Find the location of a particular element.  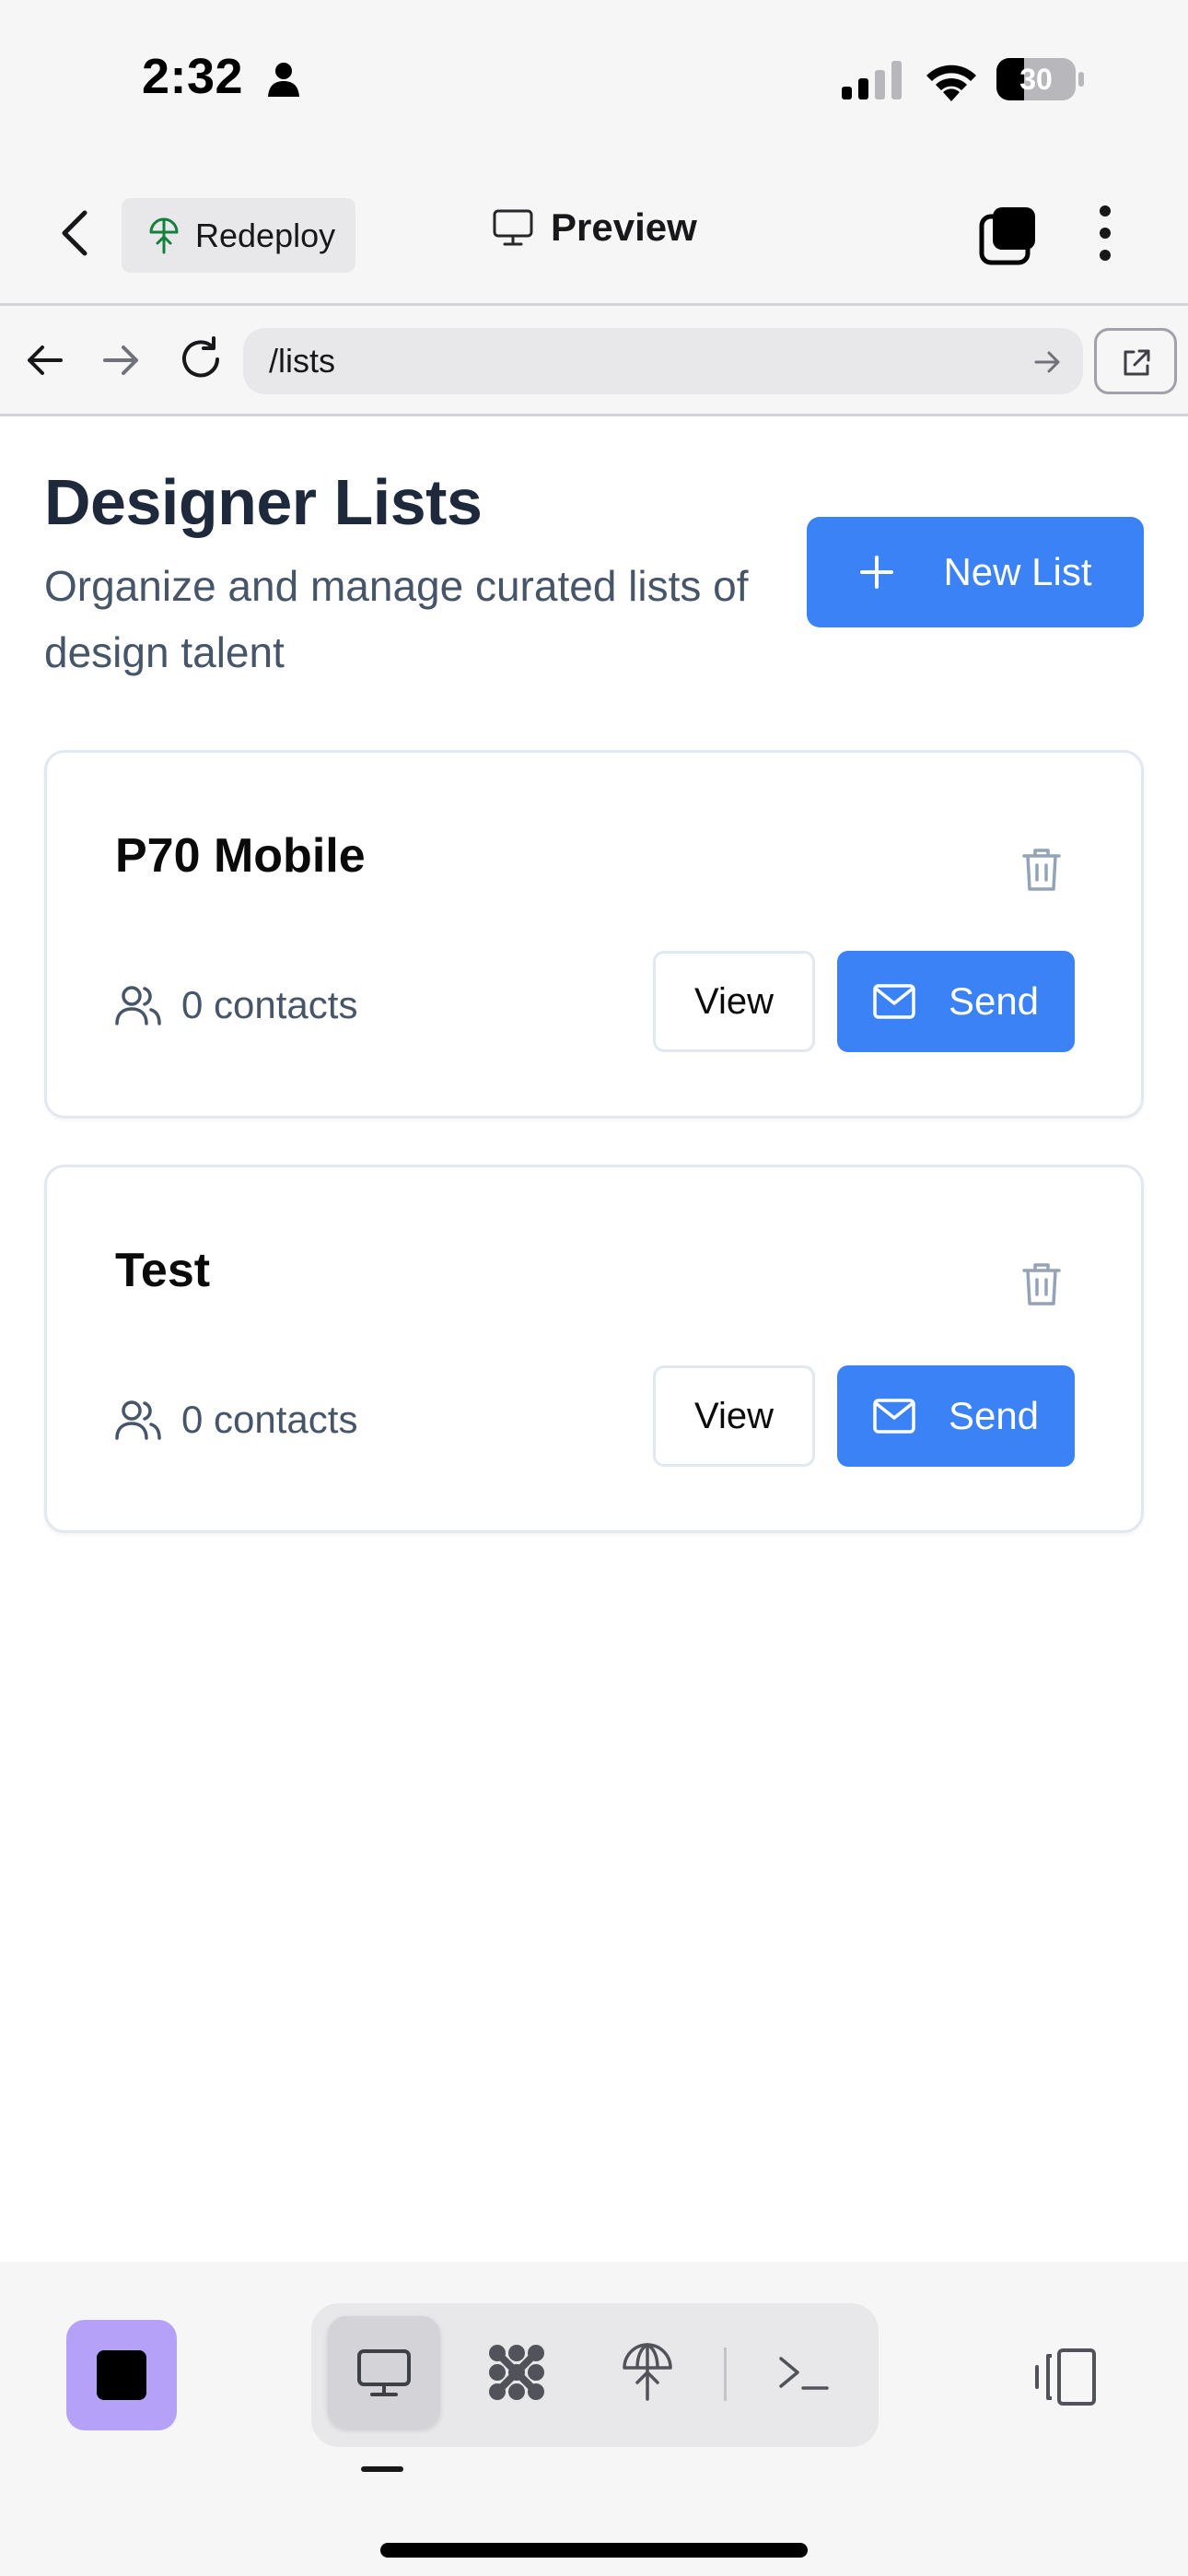

status-bar: 2:32 30 is located at coordinates (594, 80).